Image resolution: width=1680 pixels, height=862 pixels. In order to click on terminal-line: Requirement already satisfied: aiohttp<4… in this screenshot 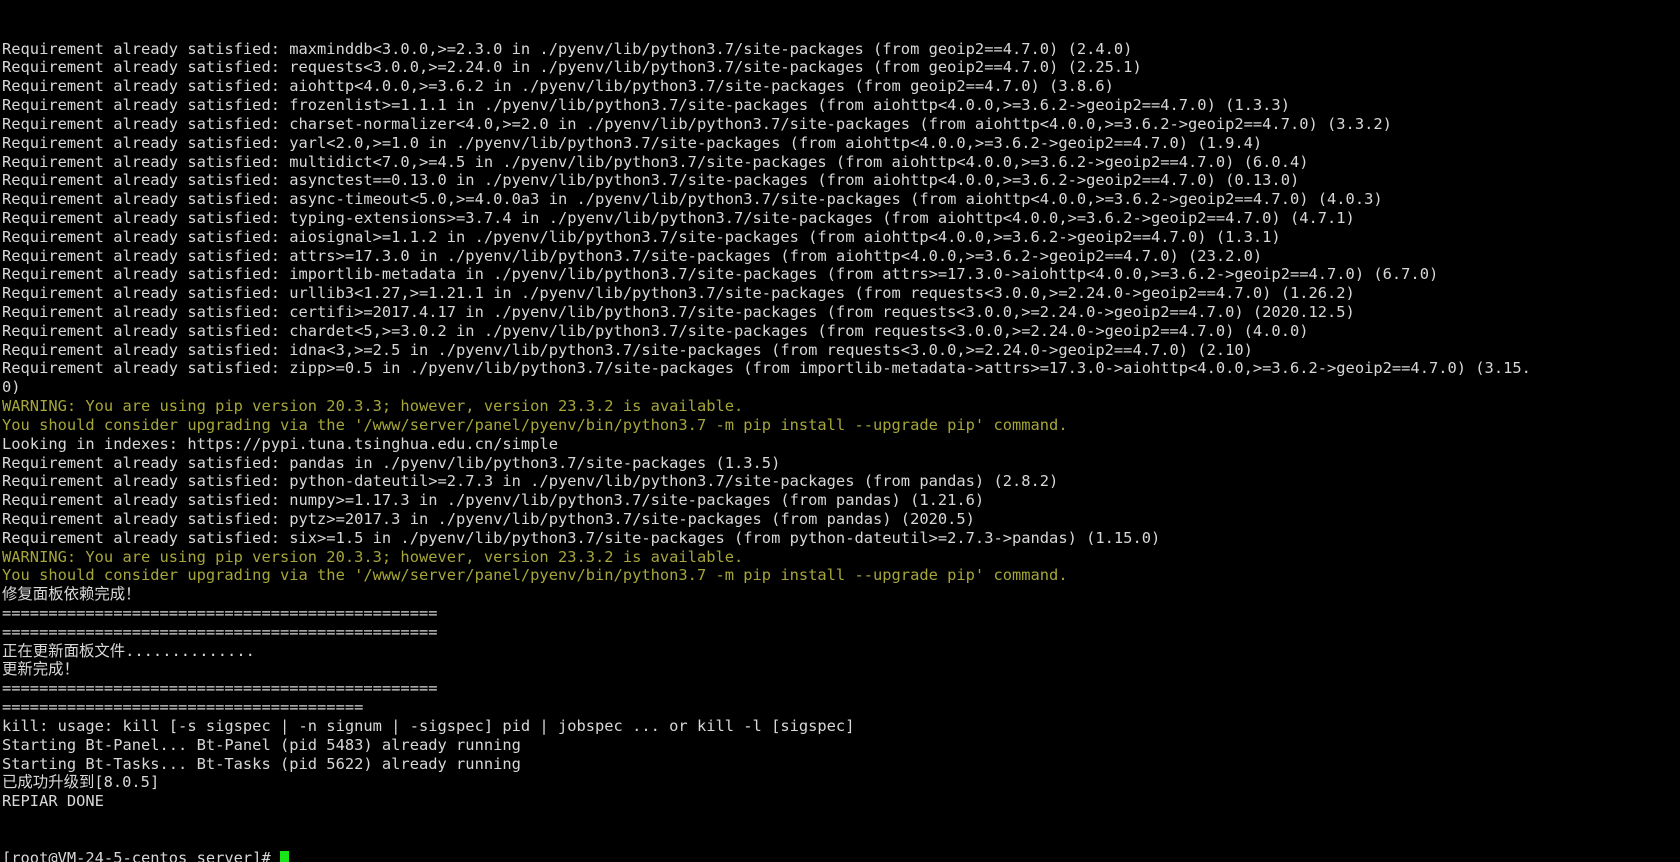, I will do `click(558, 86)`.